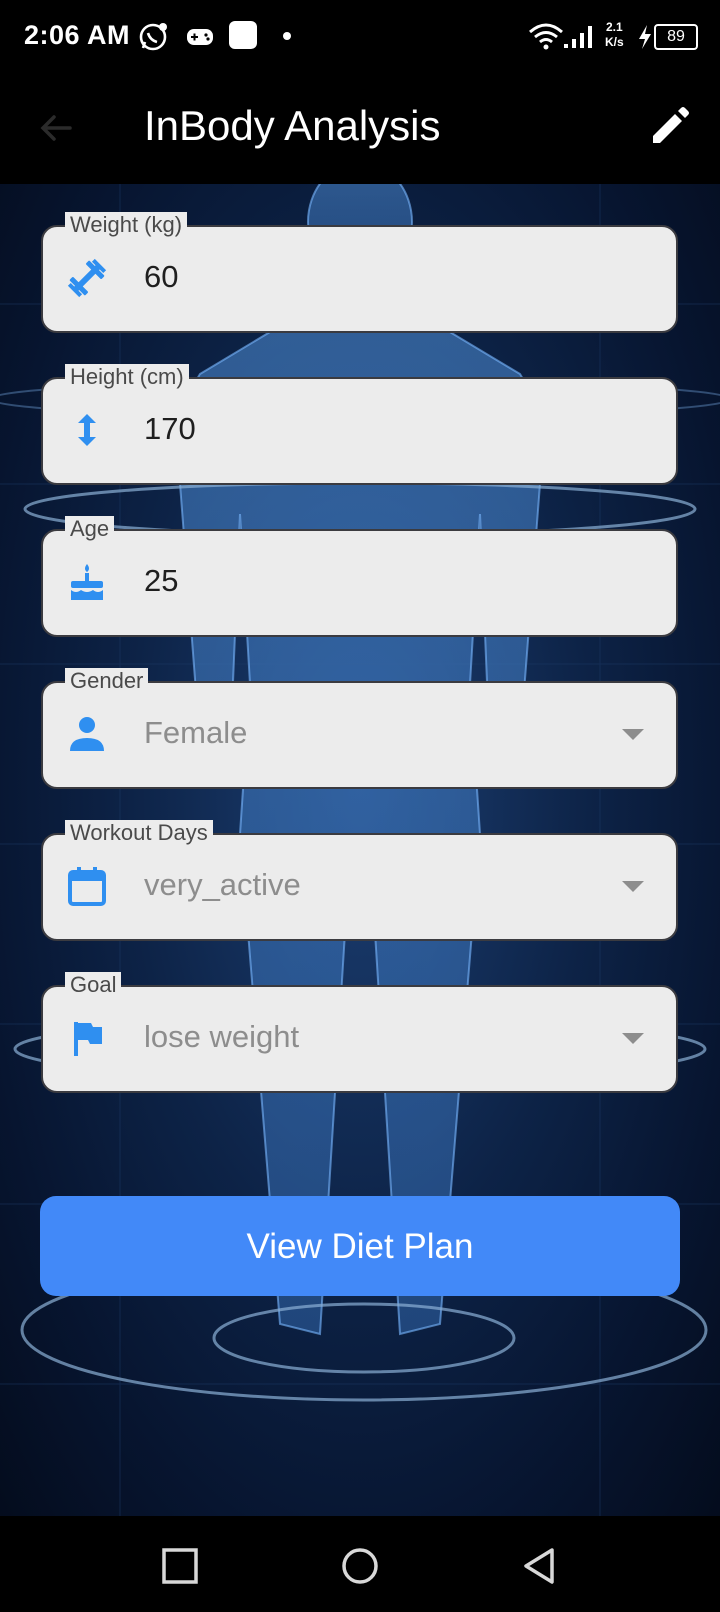 The image size is (720, 1612). Describe the element at coordinates (87, 582) in the screenshot. I see `cake-icon` at that location.